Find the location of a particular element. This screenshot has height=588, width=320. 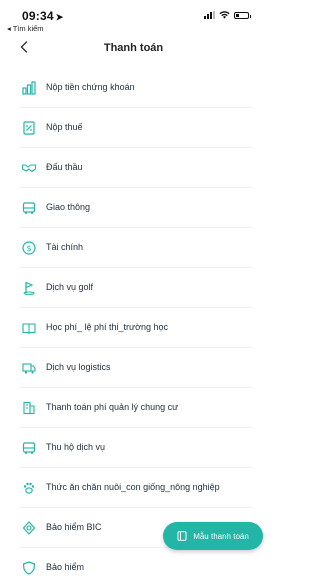

list-item: Nộp thuế is located at coordinates (133, 128).